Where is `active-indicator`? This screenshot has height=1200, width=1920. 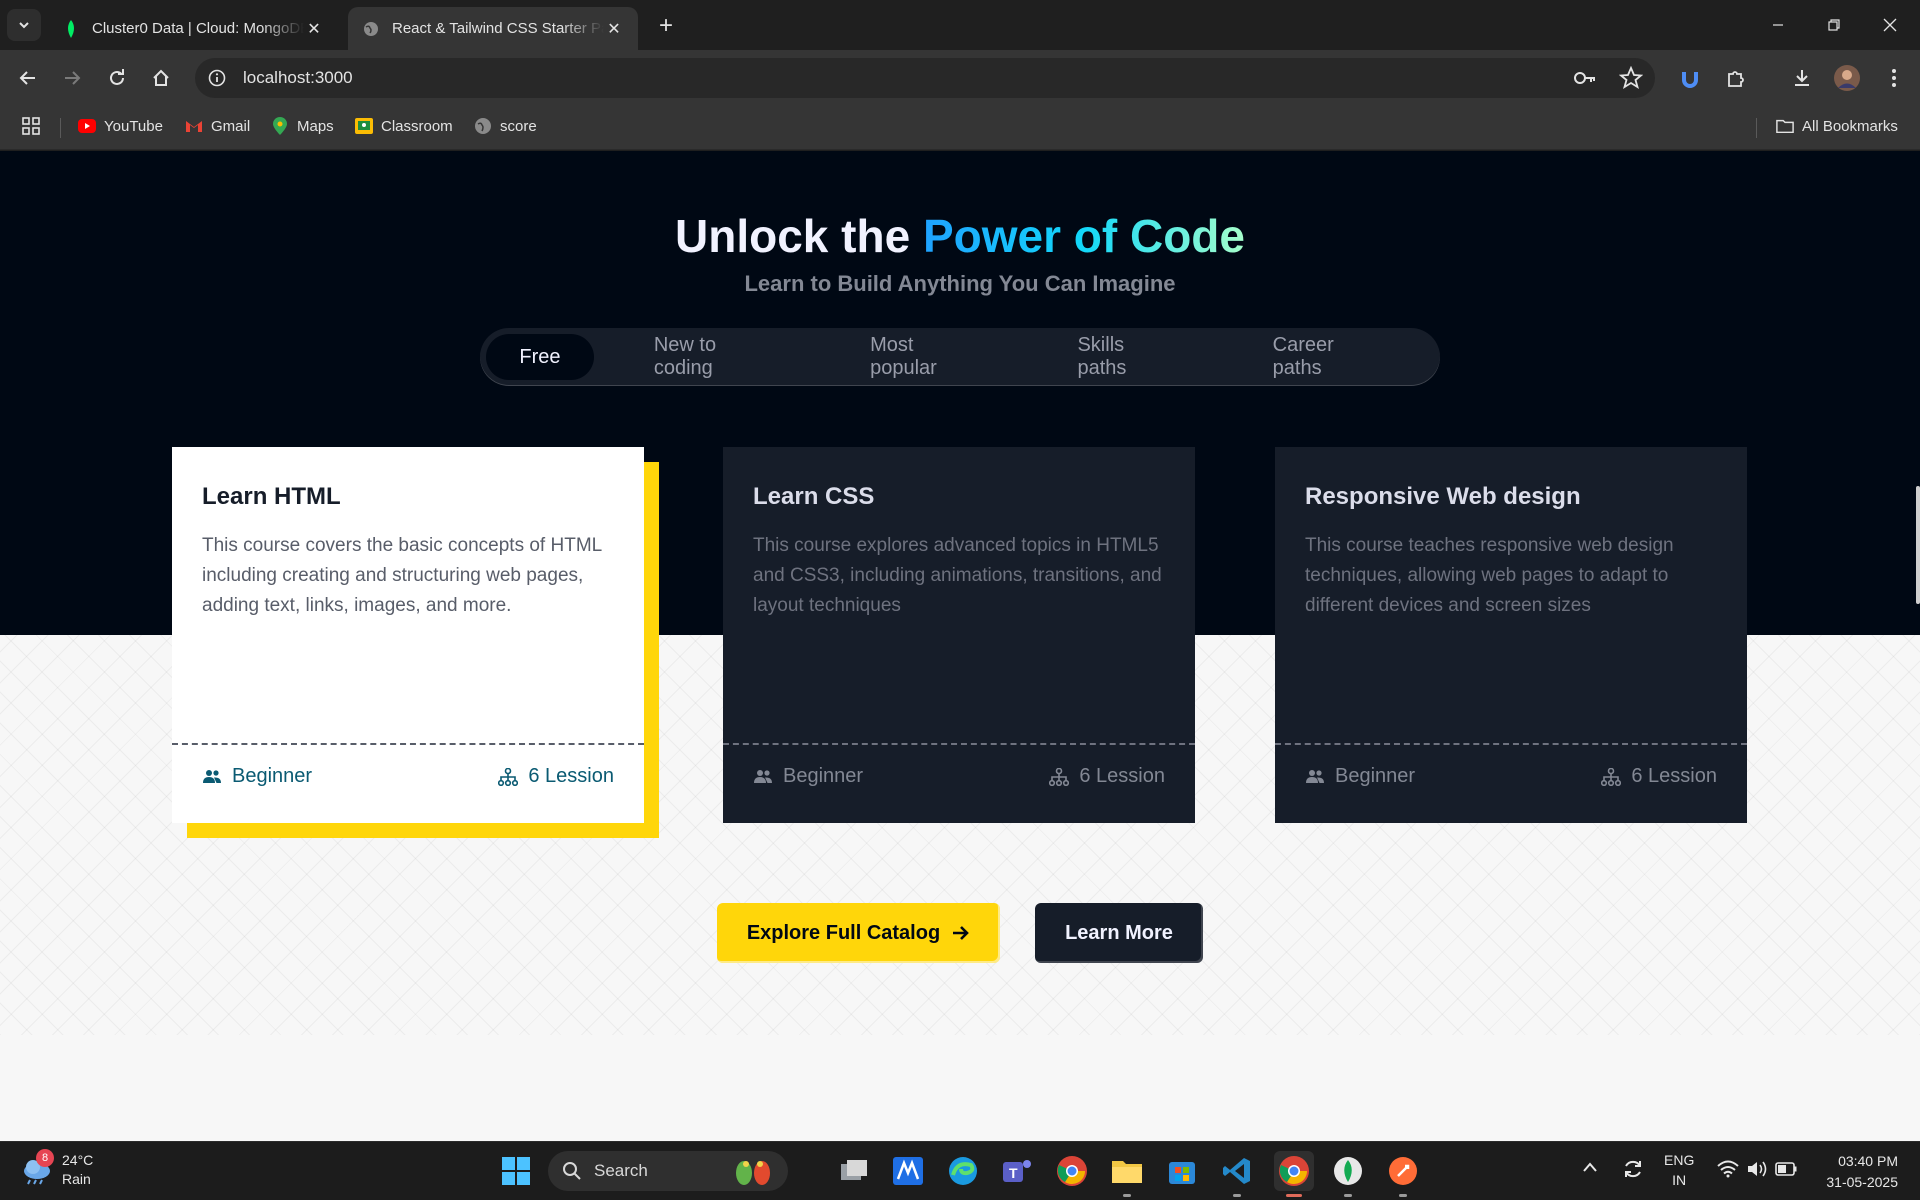 active-indicator is located at coordinates (1294, 1195).